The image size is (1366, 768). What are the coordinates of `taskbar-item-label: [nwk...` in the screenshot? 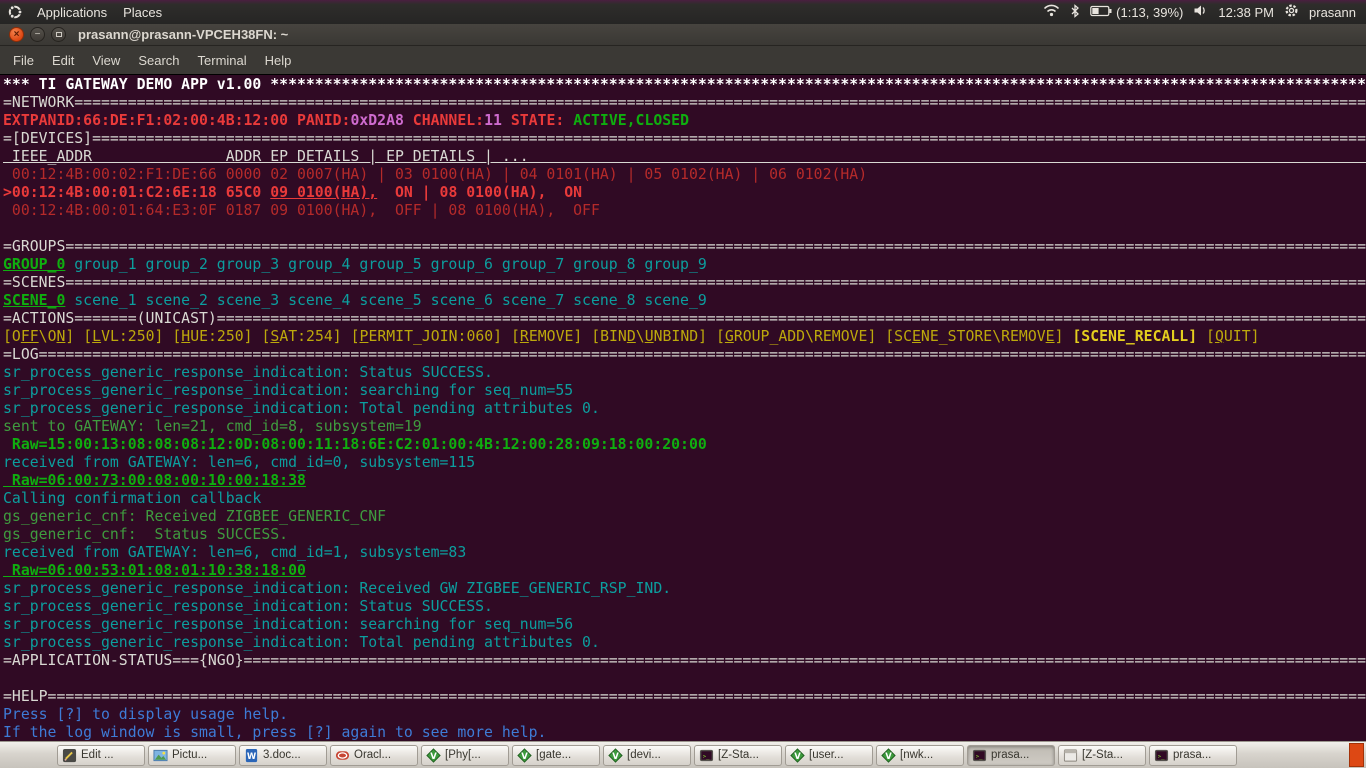 It's located at (917, 755).